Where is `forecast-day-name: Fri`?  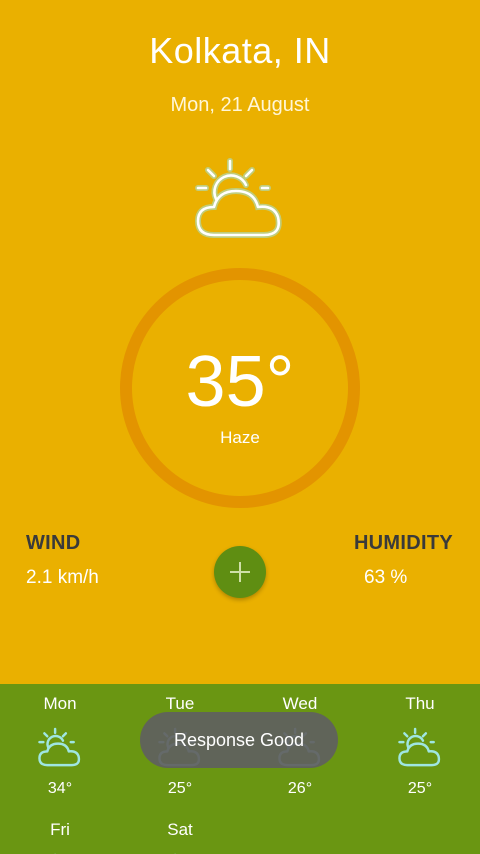 forecast-day-name: Fri is located at coordinates (60, 829).